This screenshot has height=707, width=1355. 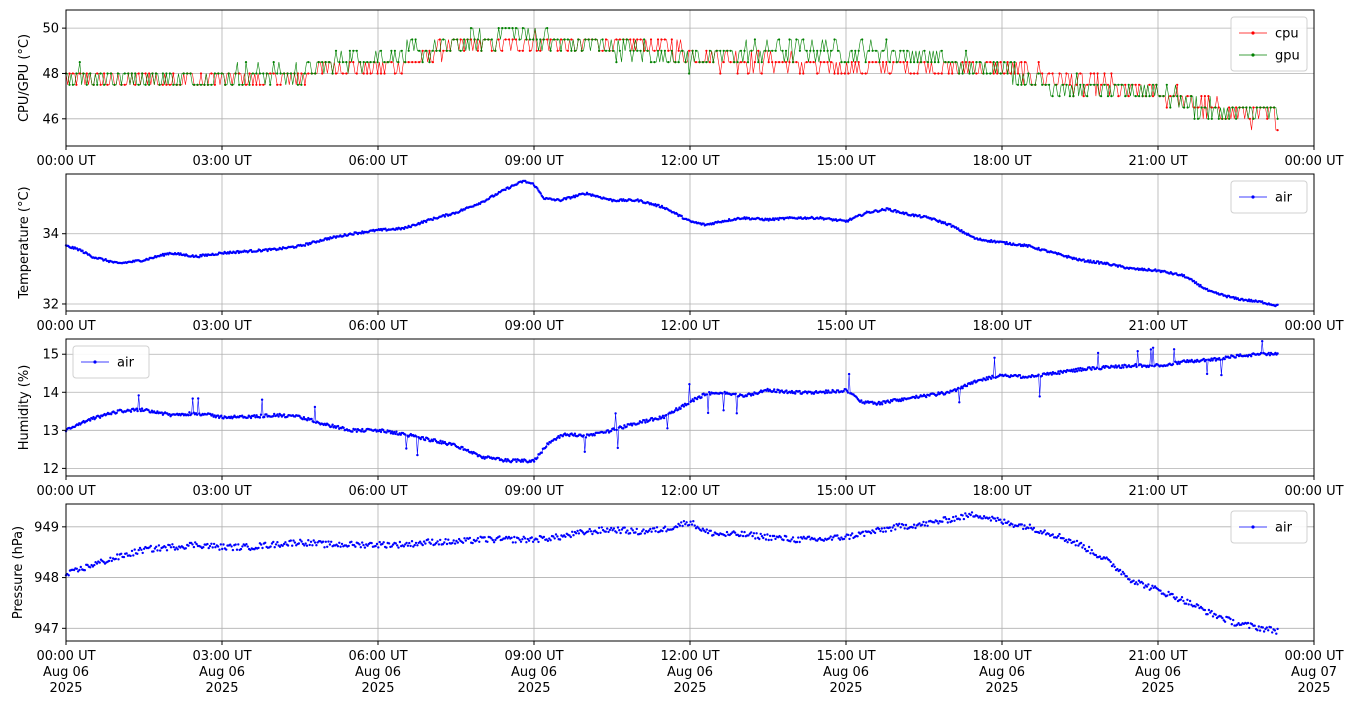 What do you see at coordinates (1253, 197) in the screenshot?
I see `legend-swatch-marker` at bounding box center [1253, 197].